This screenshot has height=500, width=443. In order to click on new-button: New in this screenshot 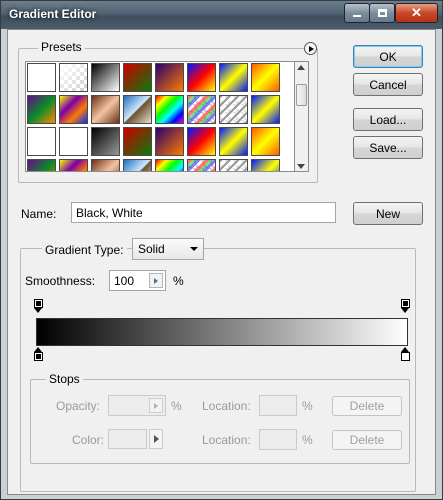, I will do `click(388, 213)`.